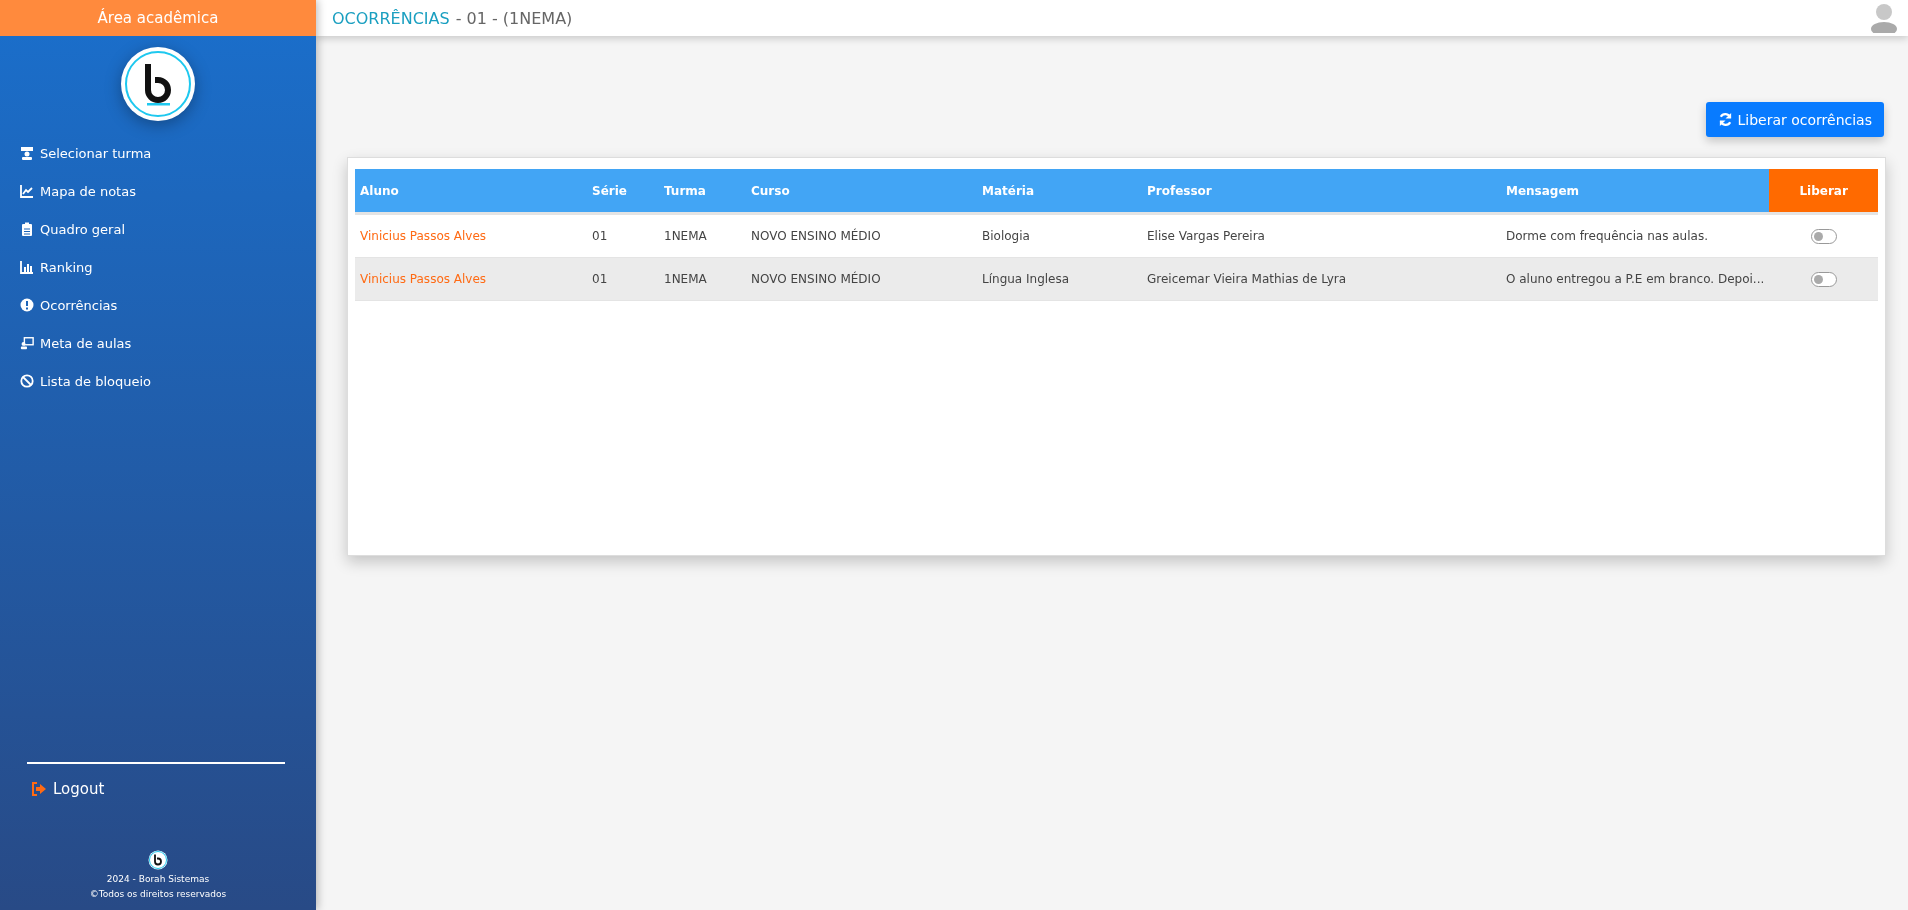 The image size is (1908, 910). What do you see at coordinates (514, 18) in the screenshot?
I see `page-subtitle: - 01 - (1NEMA)` at bounding box center [514, 18].